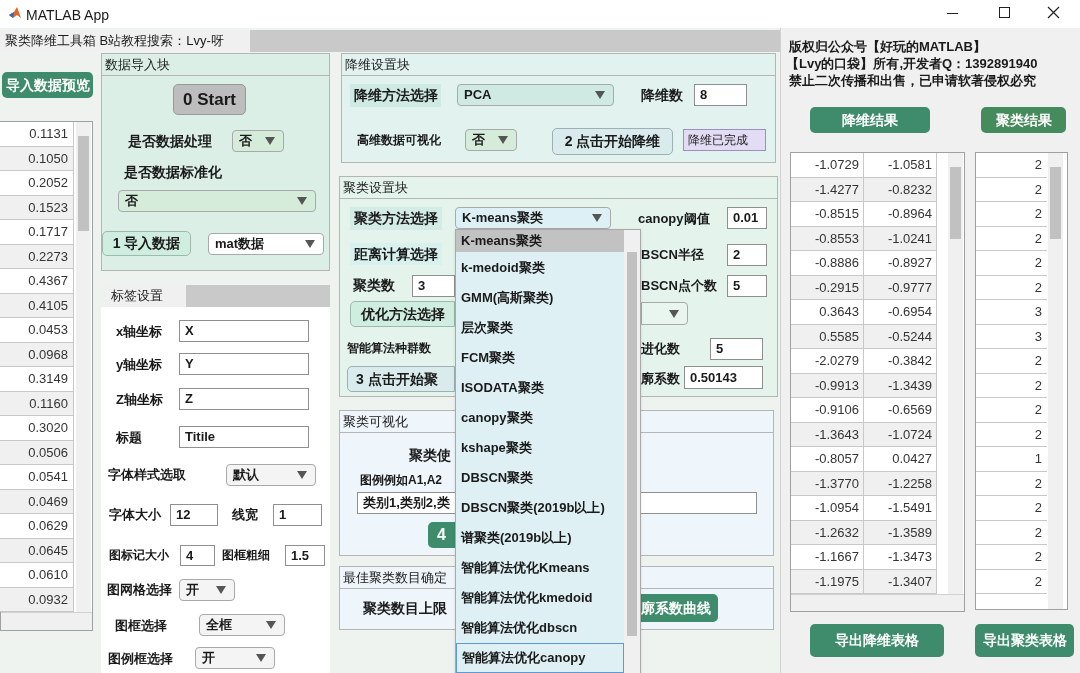 This screenshot has width=1080, height=673. What do you see at coordinates (747, 255) in the screenshot?
I see `input-field: 2` at bounding box center [747, 255].